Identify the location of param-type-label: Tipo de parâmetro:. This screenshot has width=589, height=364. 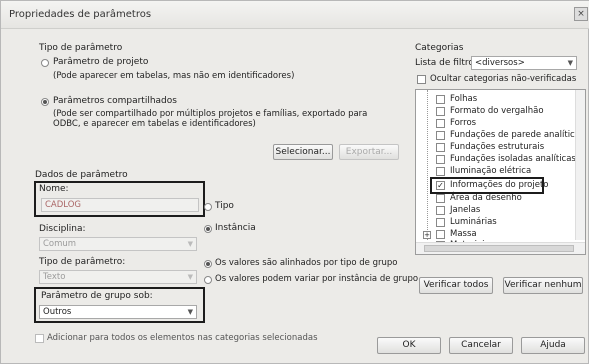
(82, 262).